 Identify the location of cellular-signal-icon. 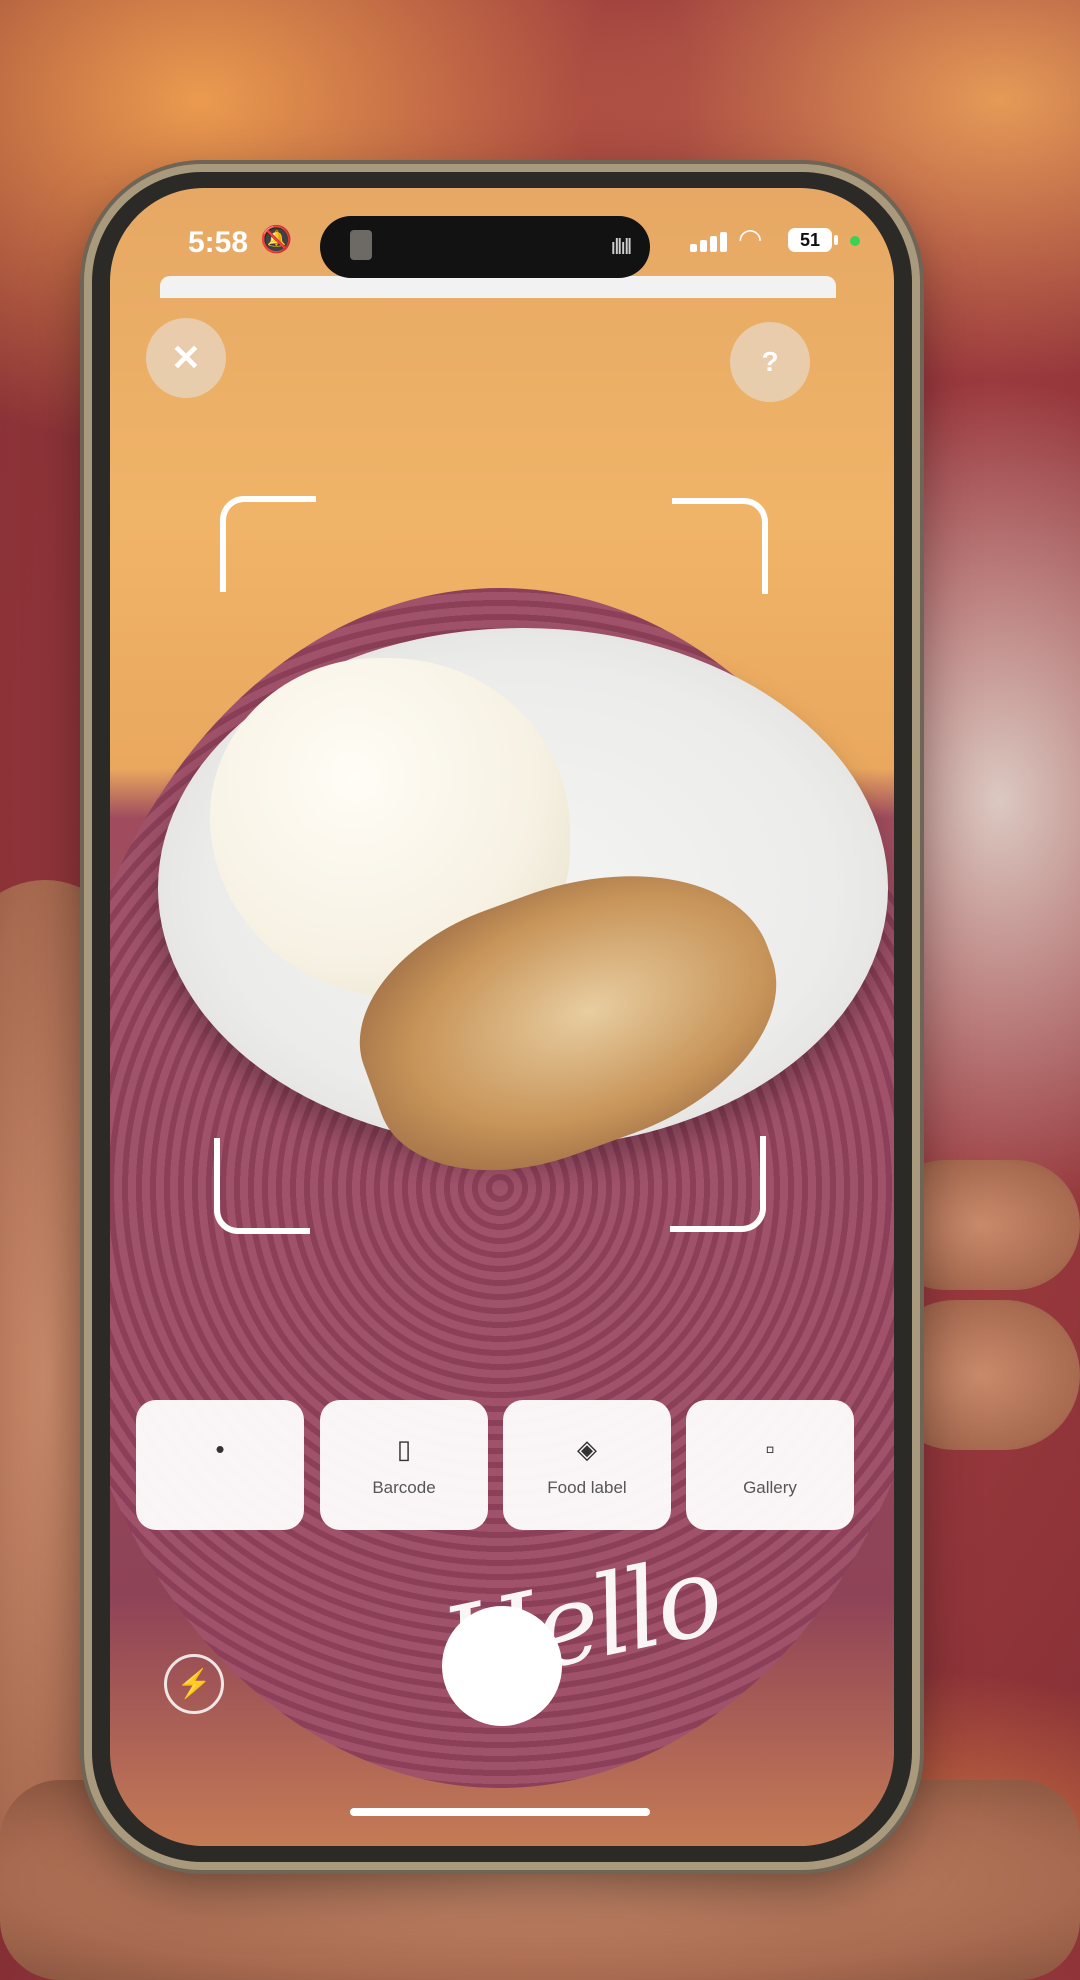
(710, 242).